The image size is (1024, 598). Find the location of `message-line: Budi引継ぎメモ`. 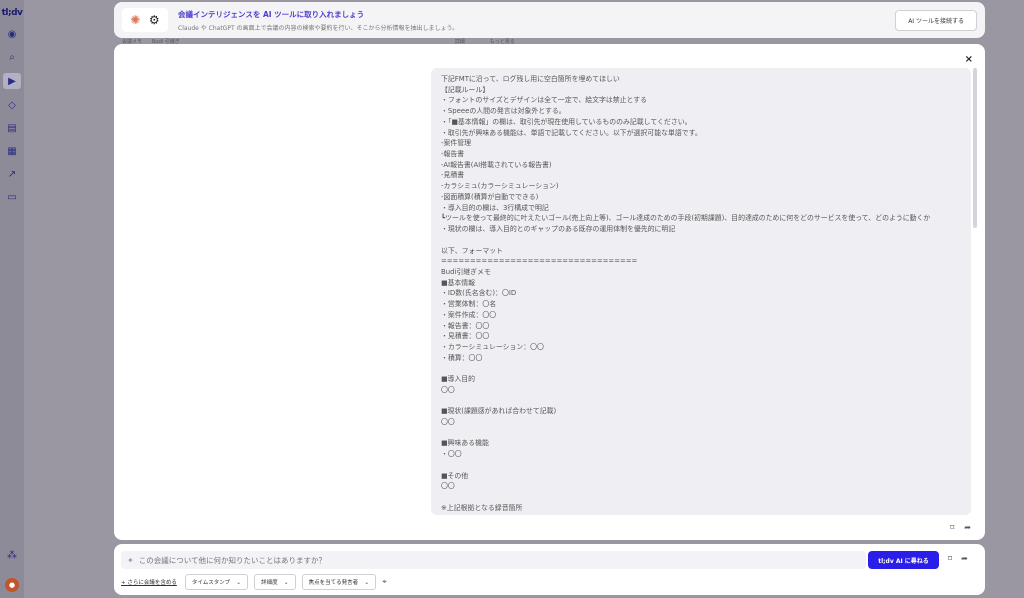

message-line: Budi引継ぎメモ is located at coordinates (466, 271).